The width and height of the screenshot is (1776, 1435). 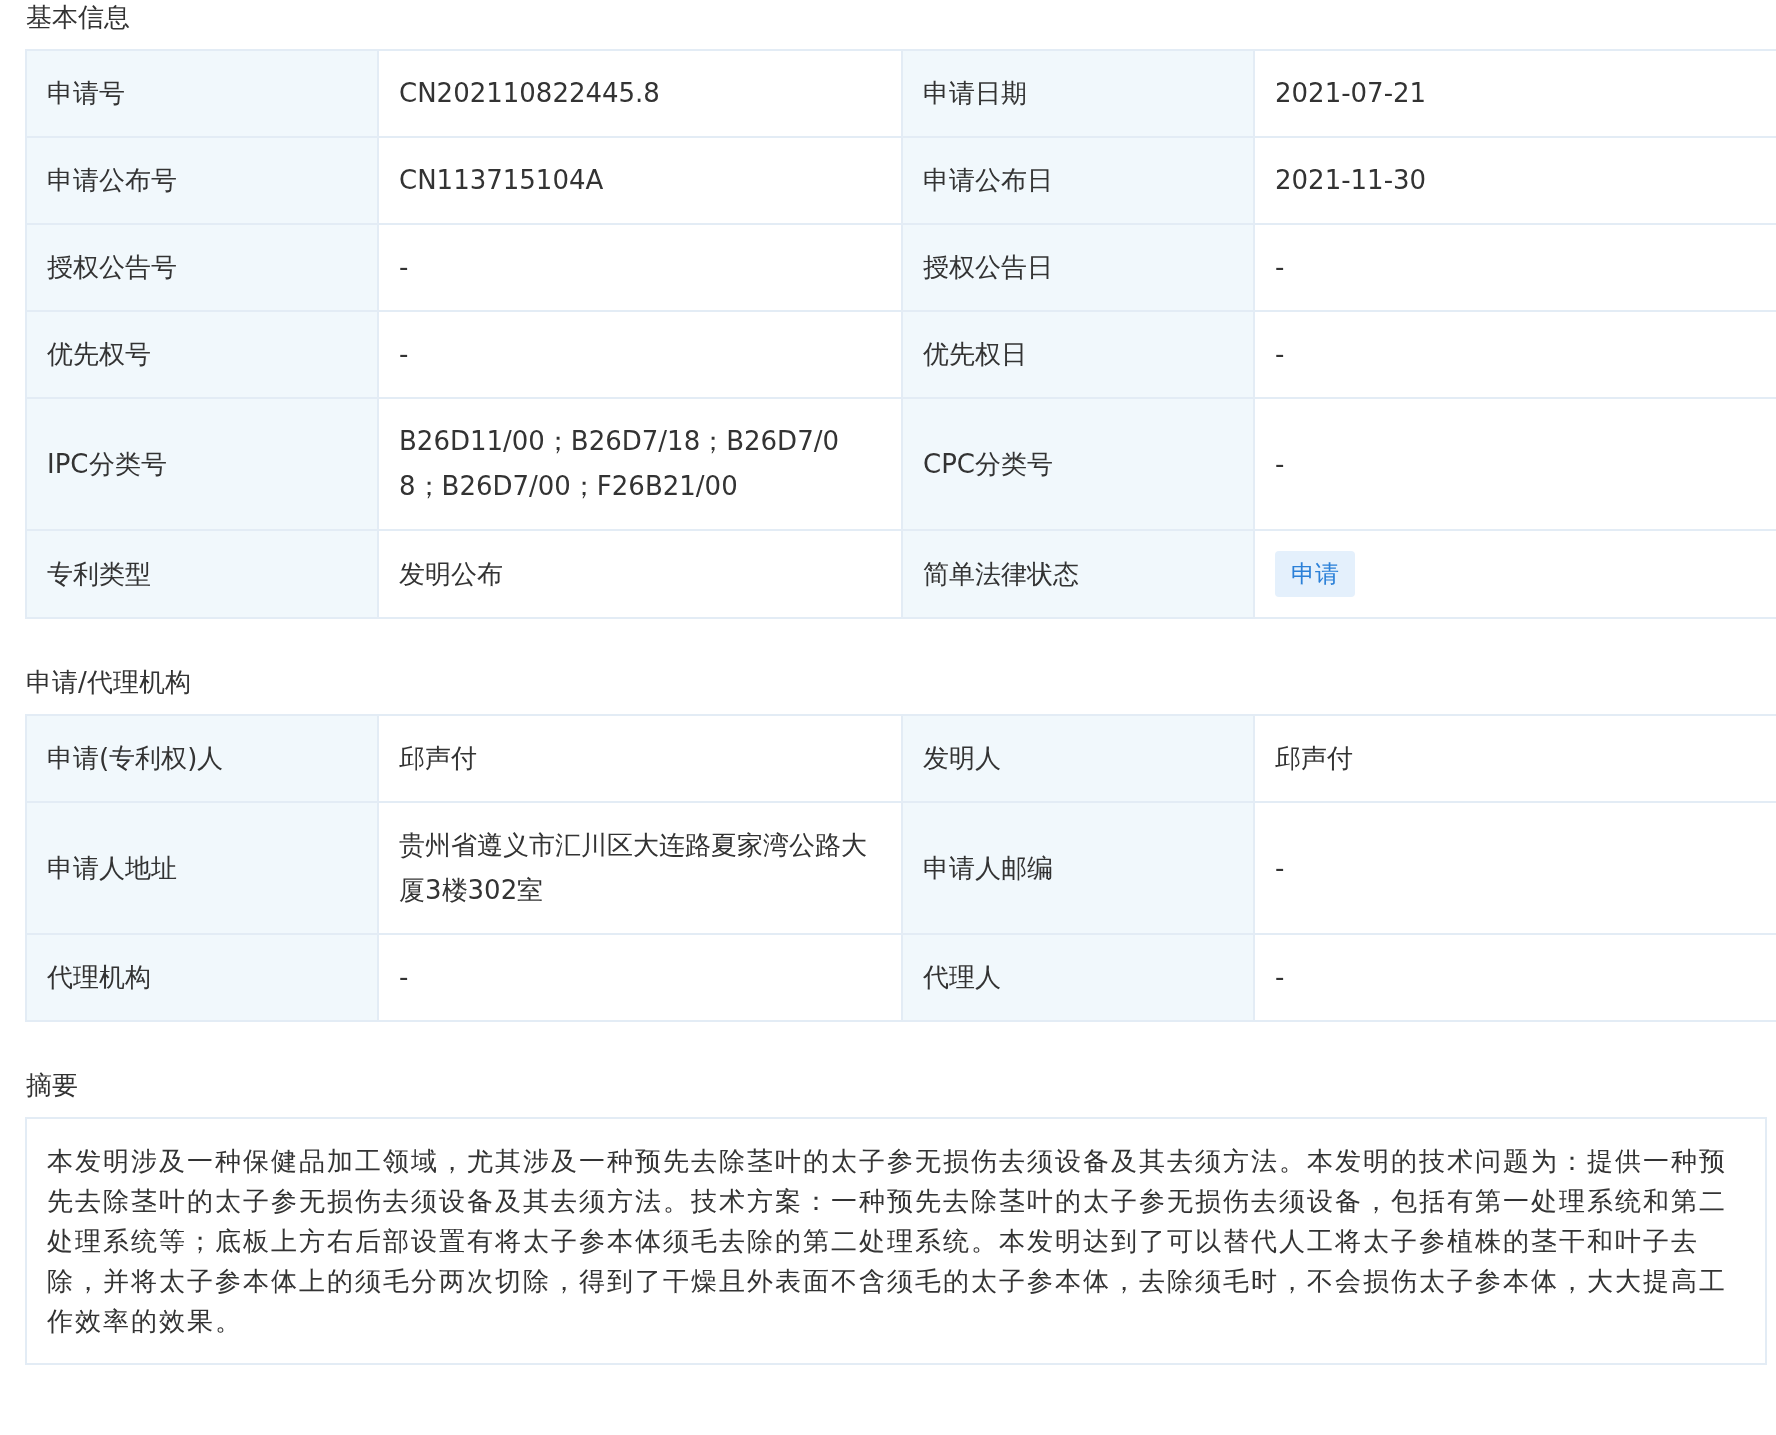 What do you see at coordinates (1078, 354) in the screenshot?
I see `field-label: 优先权日` at bounding box center [1078, 354].